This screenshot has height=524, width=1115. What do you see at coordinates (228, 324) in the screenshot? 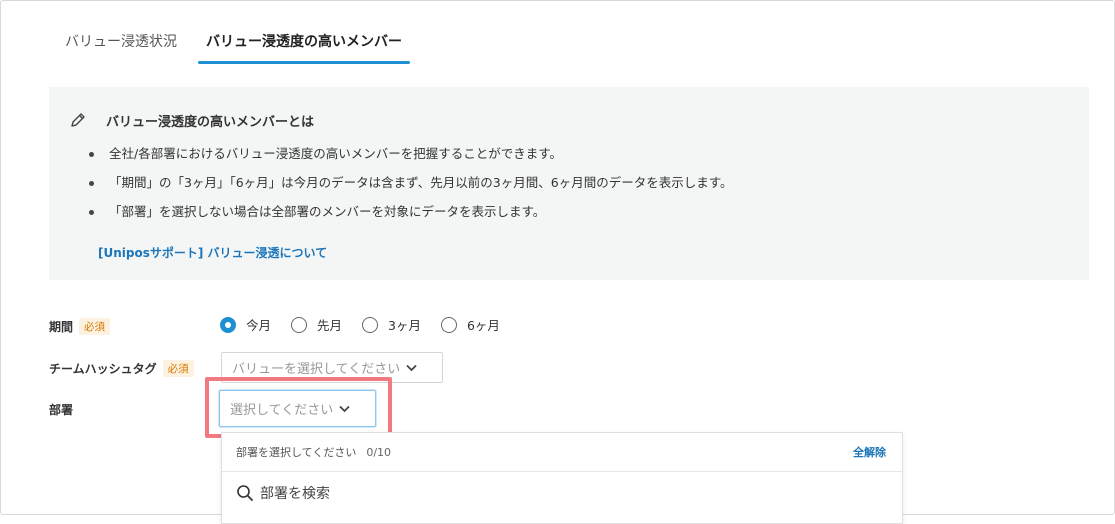
I see `radio-checked-icon` at bounding box center [228, 324].